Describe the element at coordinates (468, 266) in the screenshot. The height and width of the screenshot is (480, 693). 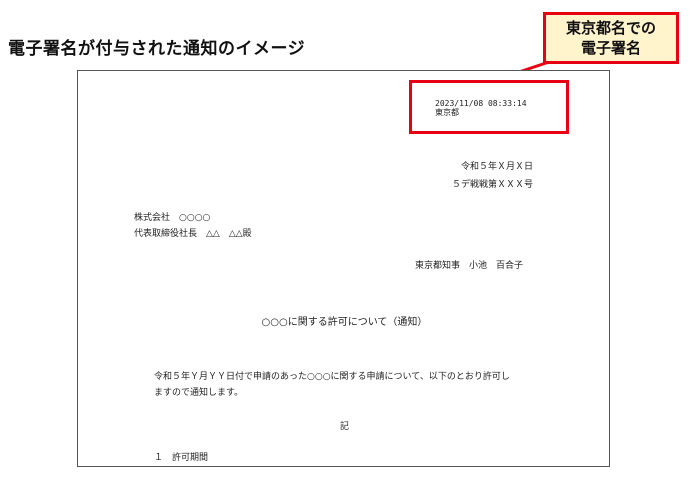
I see `document-sender: 東京都知事 小池 百合子` at that location.